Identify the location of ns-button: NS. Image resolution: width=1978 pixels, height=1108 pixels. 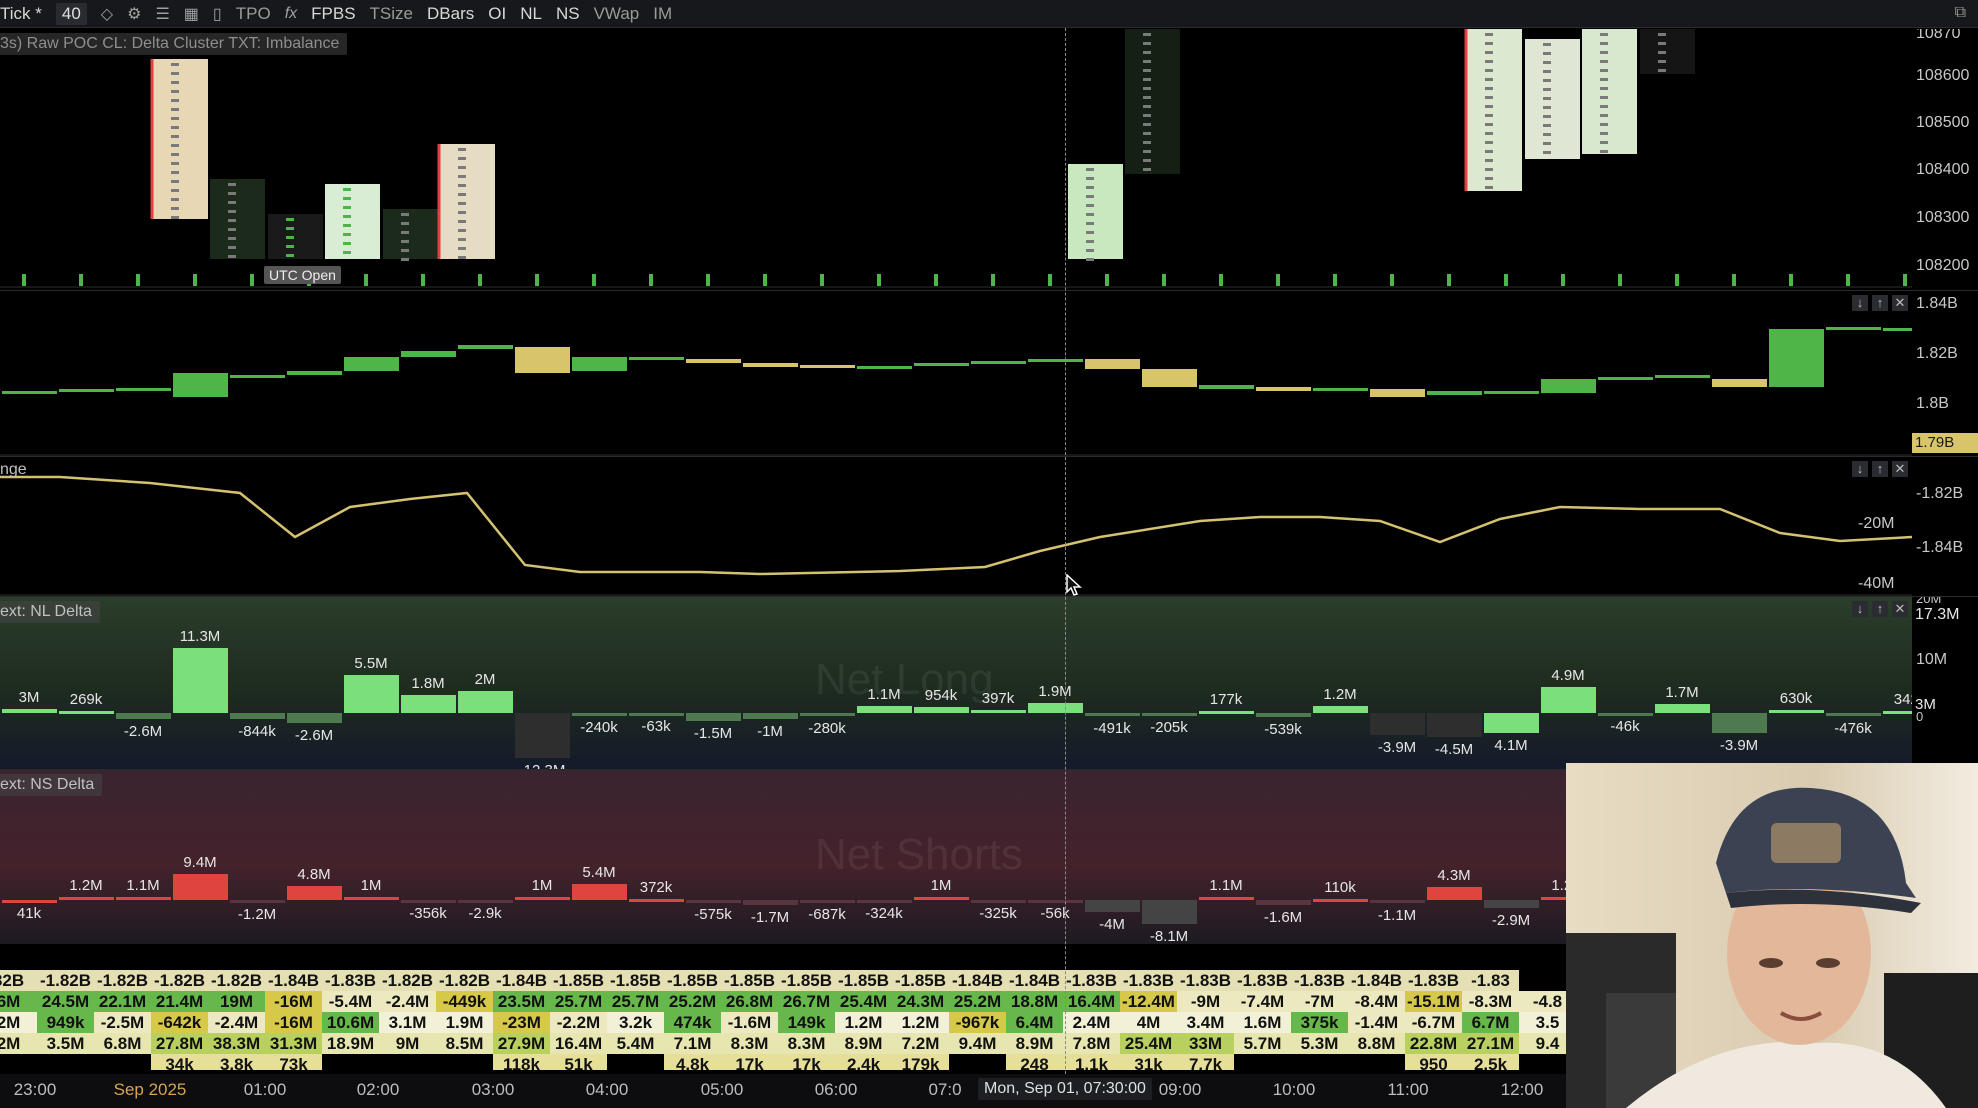
(568, 14).